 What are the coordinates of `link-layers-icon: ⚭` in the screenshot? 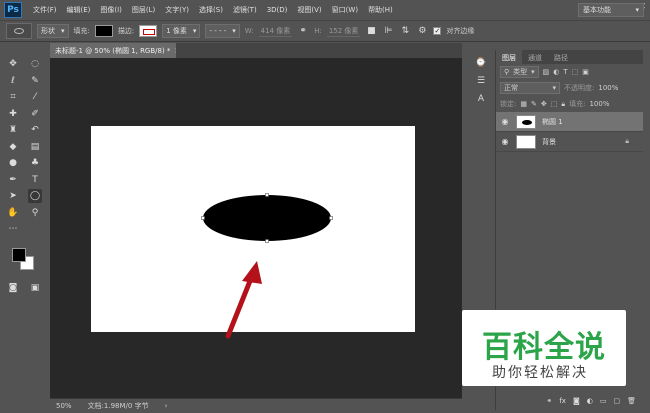 It's located at (549, 401).